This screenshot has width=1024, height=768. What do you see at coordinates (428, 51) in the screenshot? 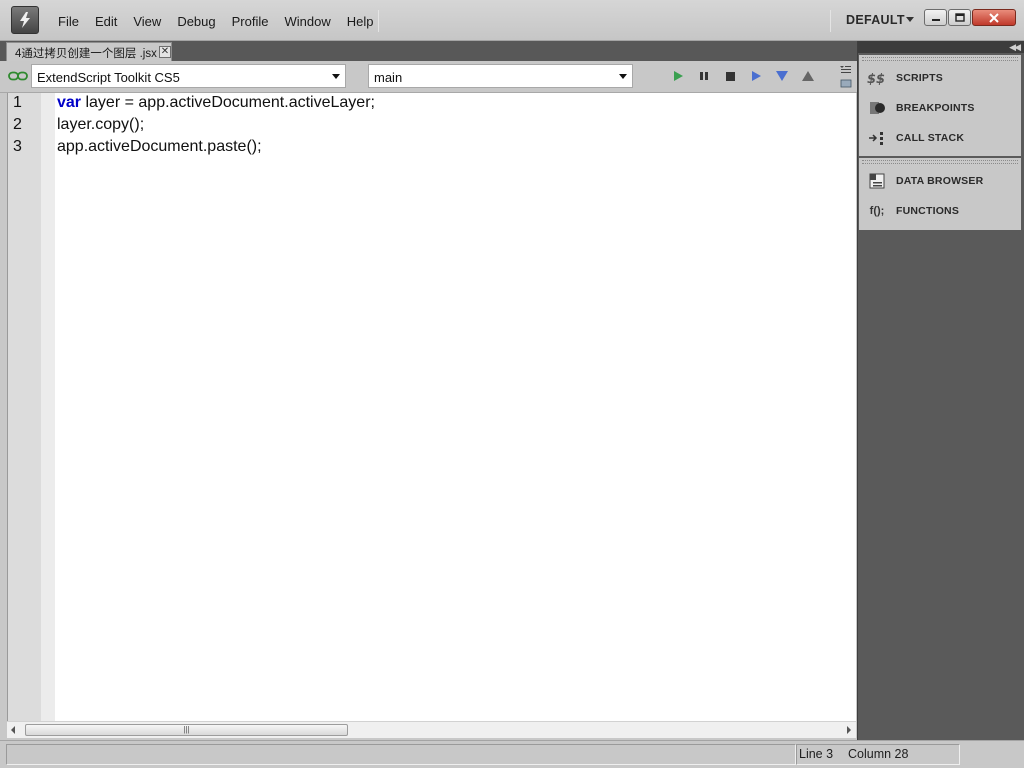
I see `document-tab-bar: 4通过拷贝创建一个图层 .jsx ✕` at bounding box center [428, 51].